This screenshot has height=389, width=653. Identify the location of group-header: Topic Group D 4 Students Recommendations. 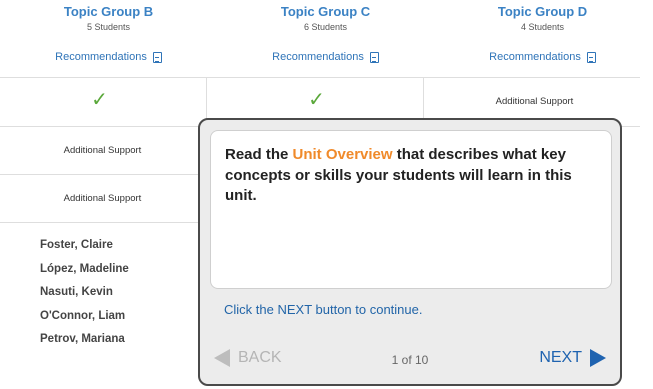
(542, 38).